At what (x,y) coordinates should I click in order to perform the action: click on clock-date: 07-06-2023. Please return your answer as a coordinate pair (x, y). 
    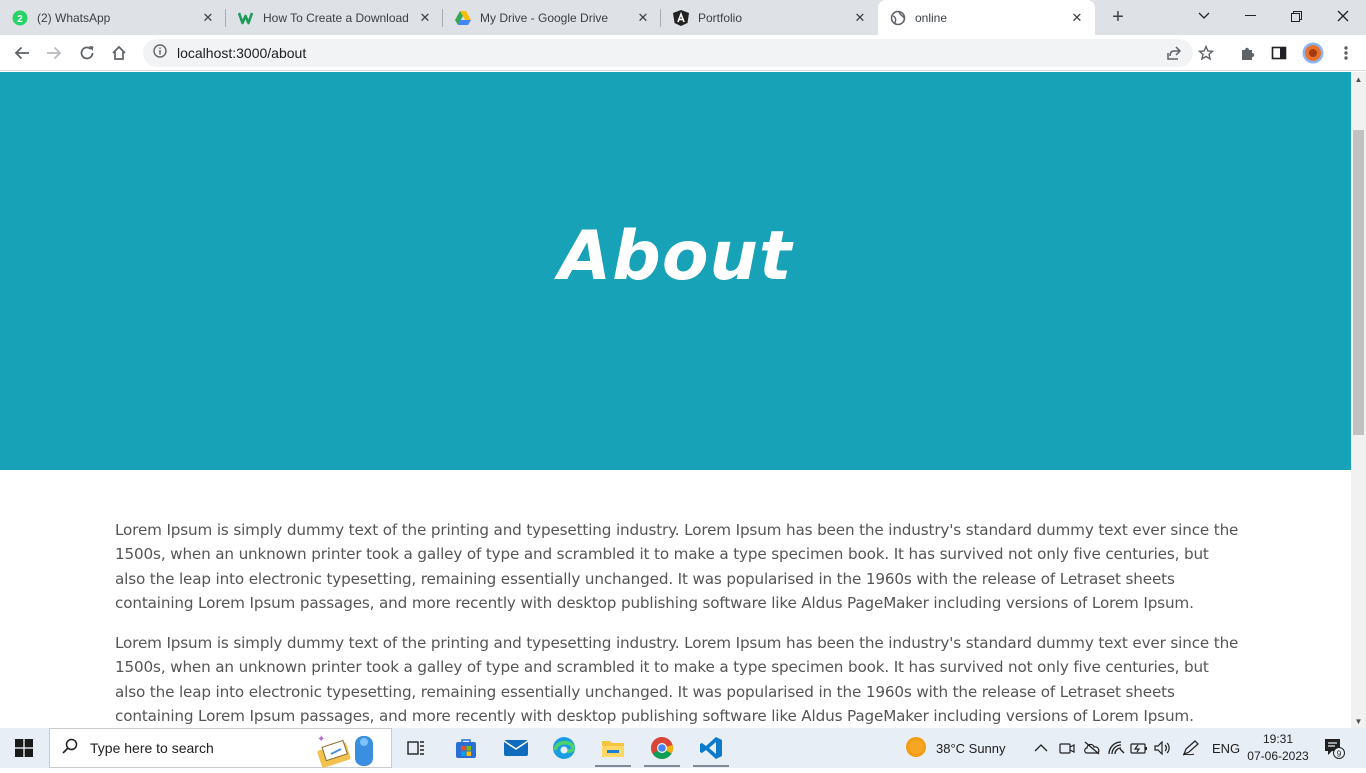
    Looking at the image, I should click on (1278, 756).